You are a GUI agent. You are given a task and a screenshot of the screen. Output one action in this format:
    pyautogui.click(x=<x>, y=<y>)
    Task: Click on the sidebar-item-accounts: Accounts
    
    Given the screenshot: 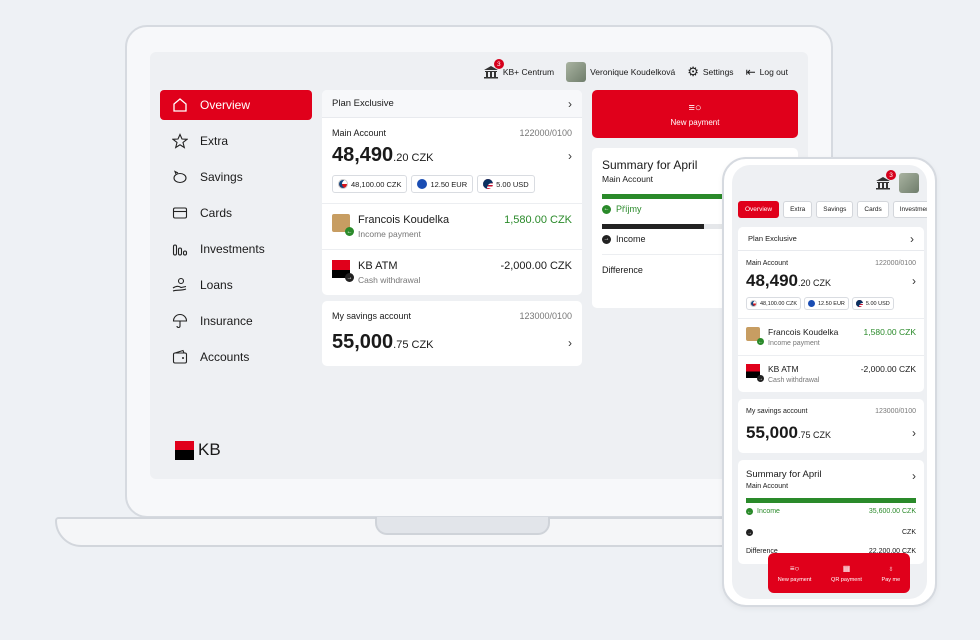 What is the action you would take?
    pyautogui.click(x=236, y=357)
    